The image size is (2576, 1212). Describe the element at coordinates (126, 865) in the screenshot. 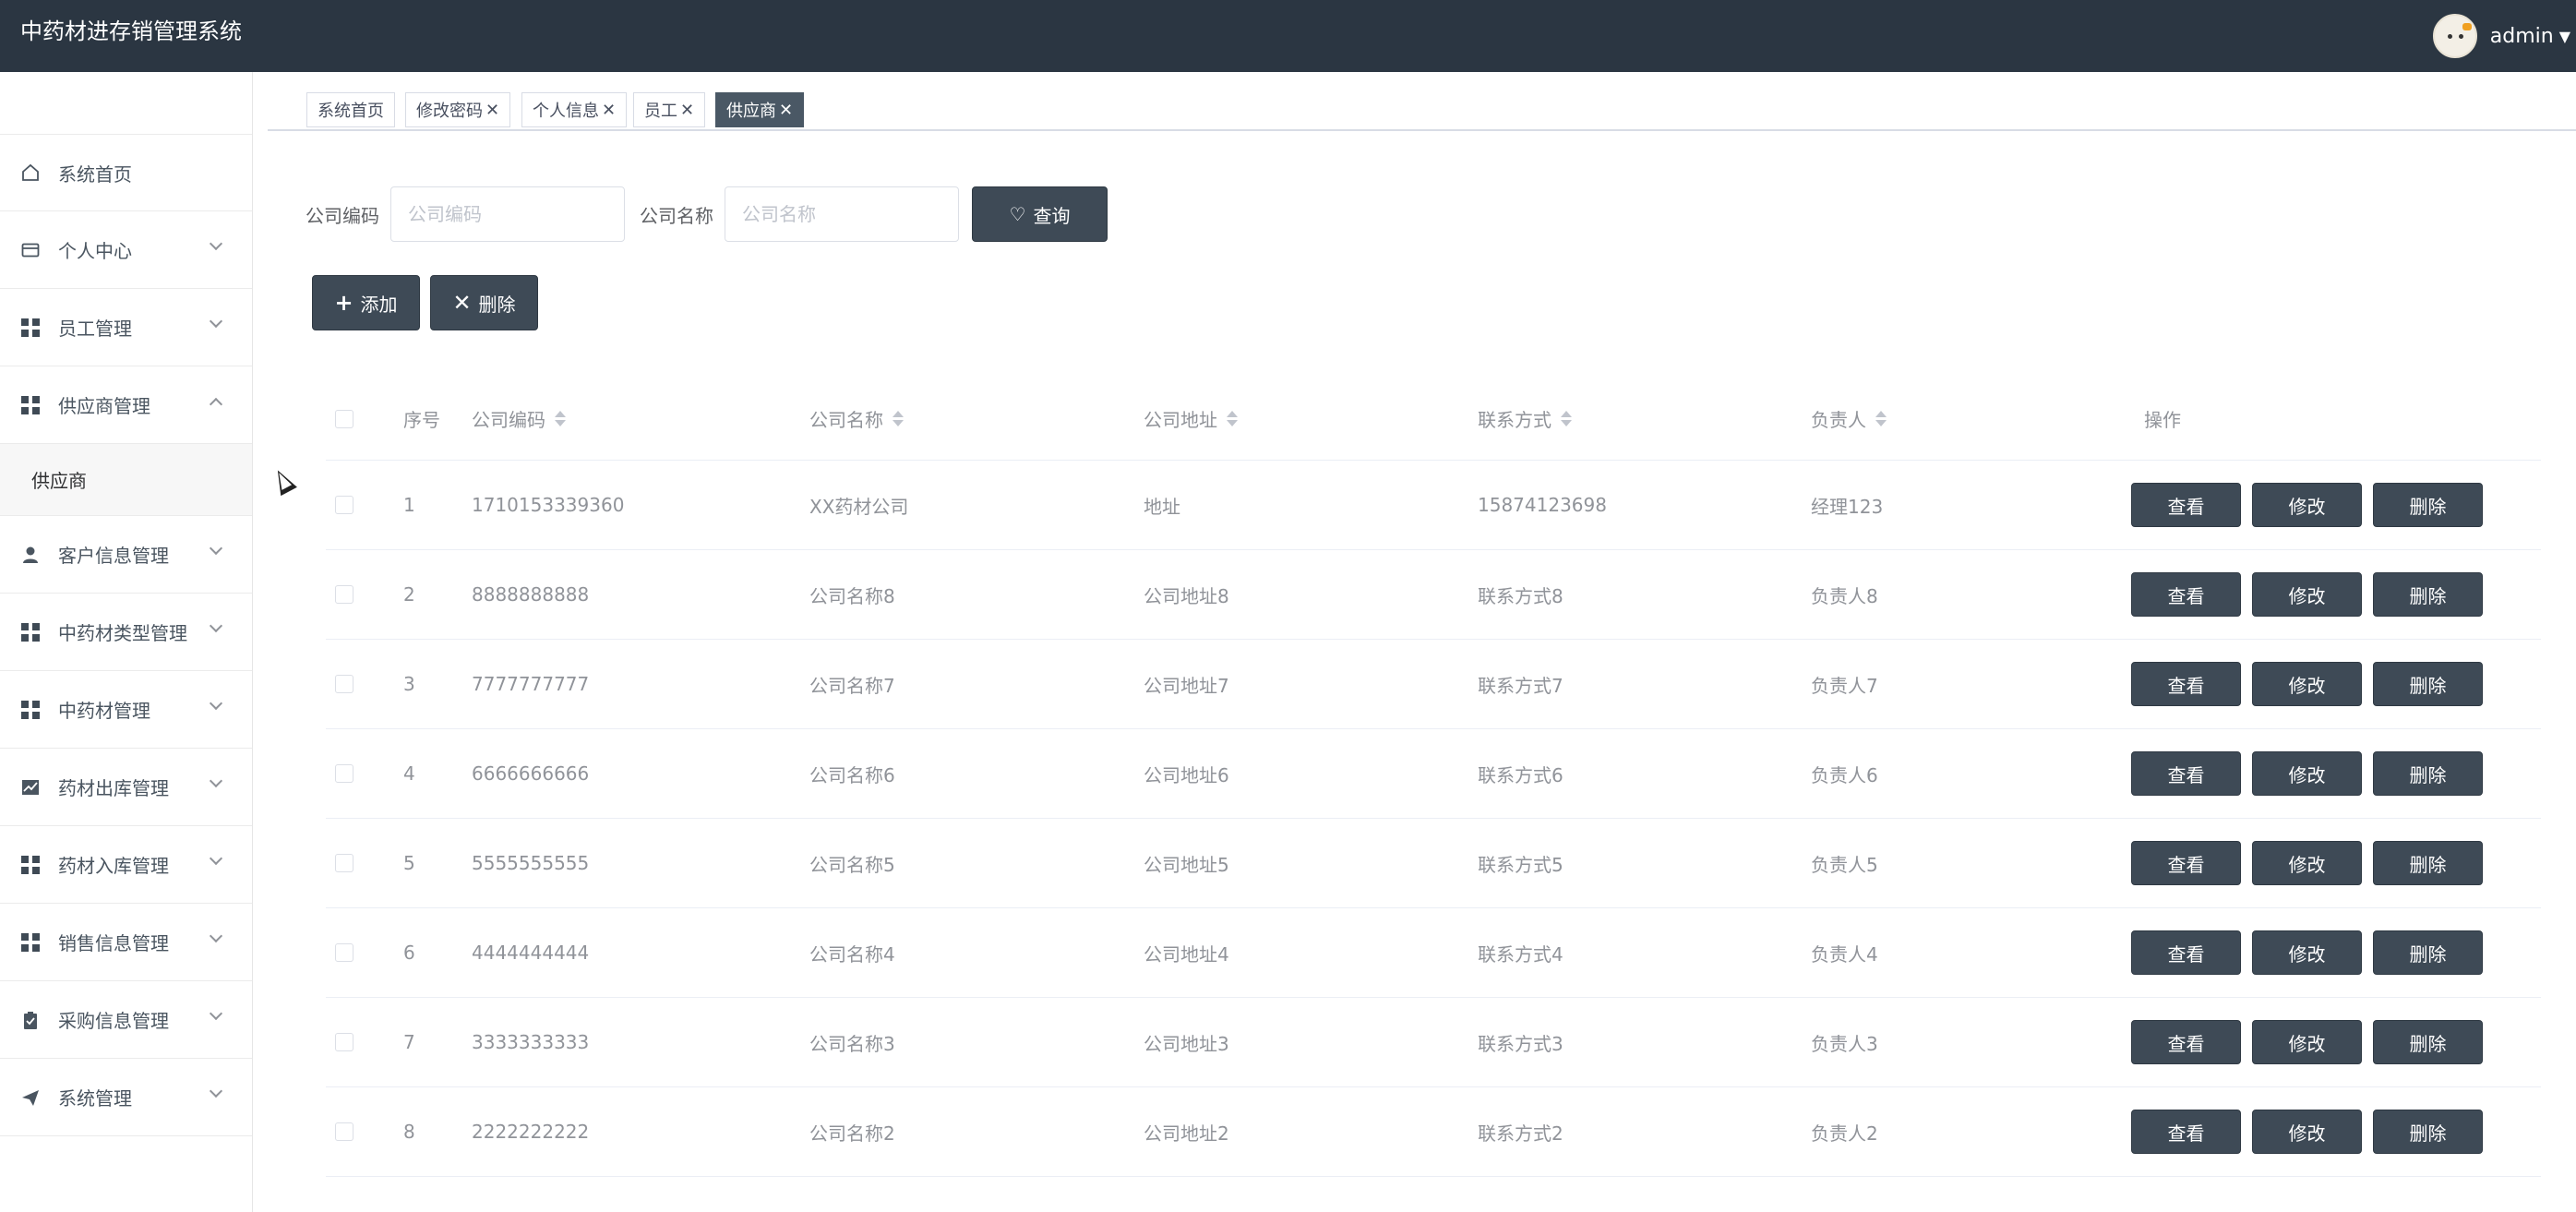

I see `sidebar-item-8: 药材入库管理` at that location.